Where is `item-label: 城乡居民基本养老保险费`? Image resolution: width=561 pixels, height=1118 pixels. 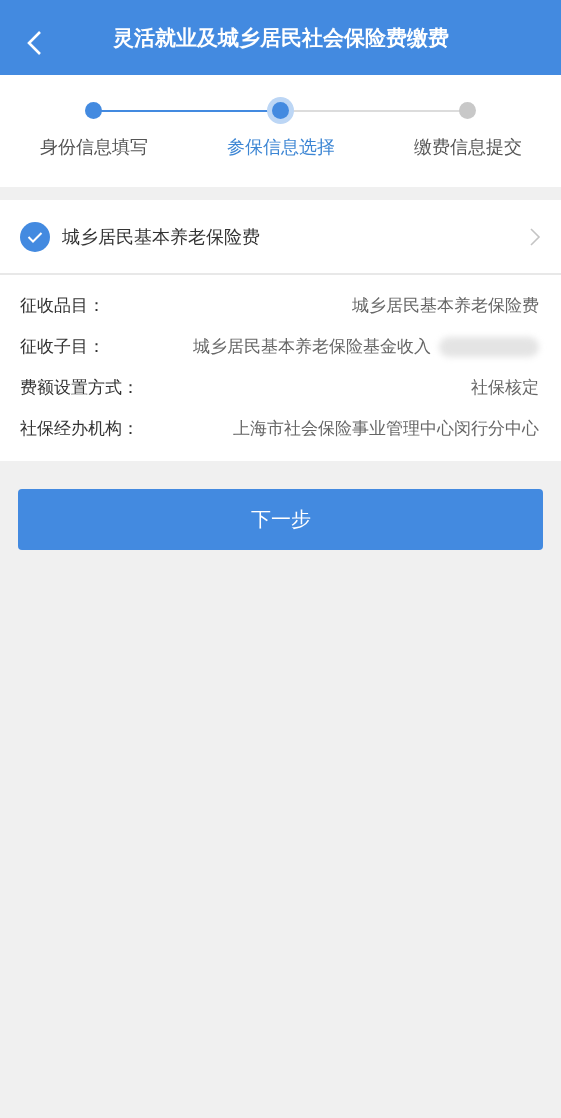
item-label: 城乡居民基本养老保险费 is located at coordinates (161, 236).